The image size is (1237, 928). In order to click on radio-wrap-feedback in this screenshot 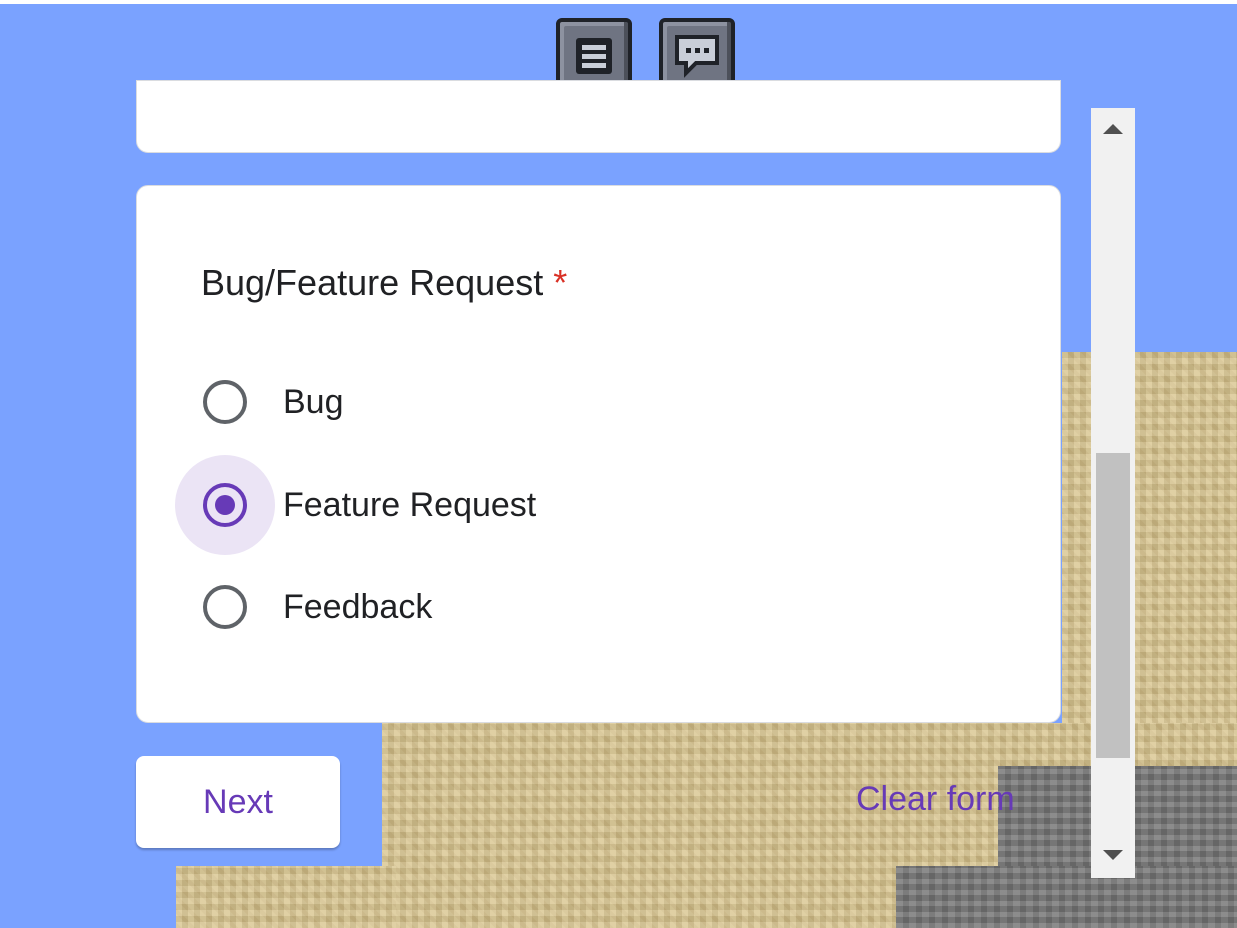, I will do `click(225, 607)`.